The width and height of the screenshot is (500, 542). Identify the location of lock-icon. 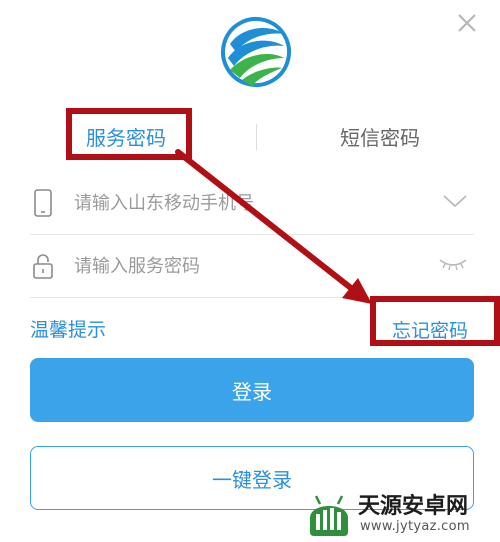
(43, 266).